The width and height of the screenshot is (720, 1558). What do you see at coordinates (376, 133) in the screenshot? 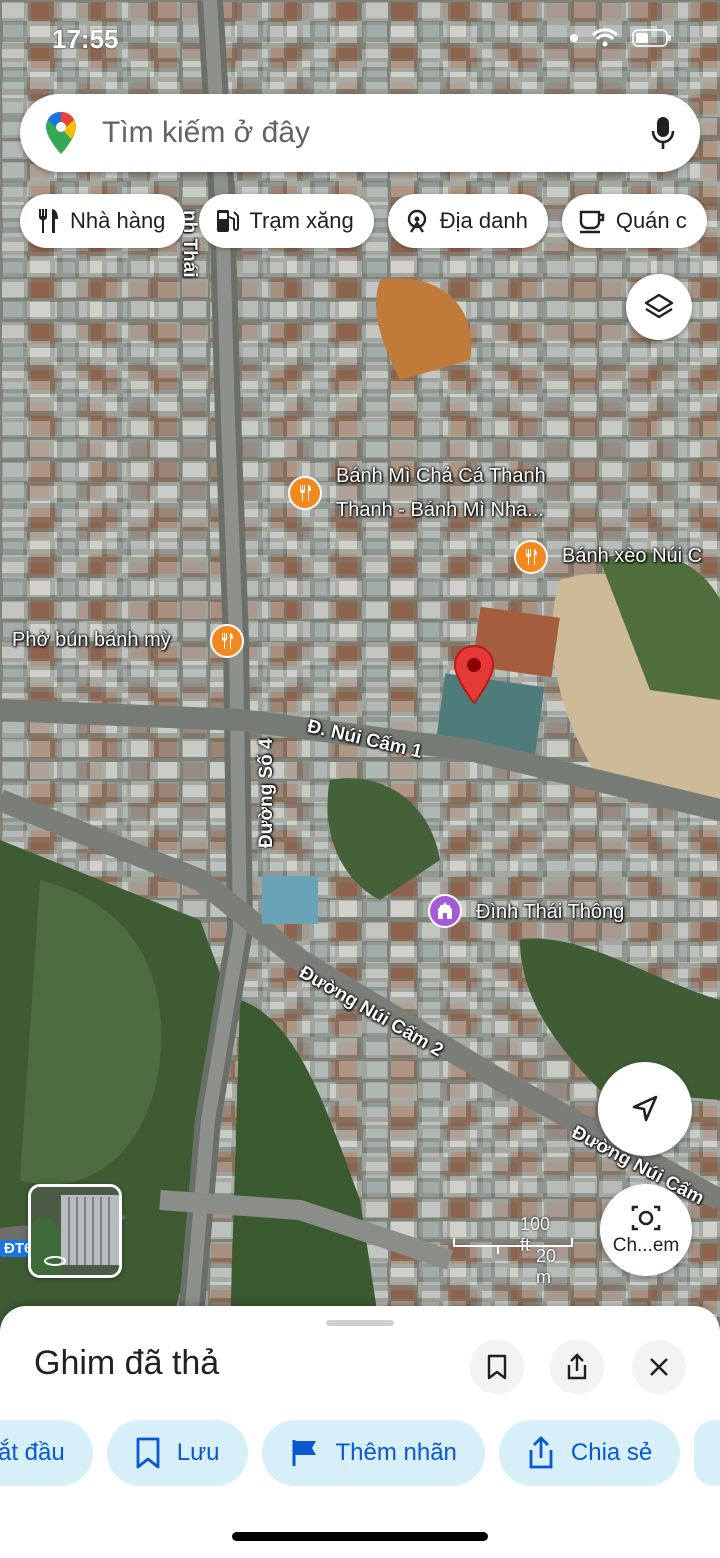
I see `search-input: Tìm kiếm ở đây` at bounding box center [376, 133].